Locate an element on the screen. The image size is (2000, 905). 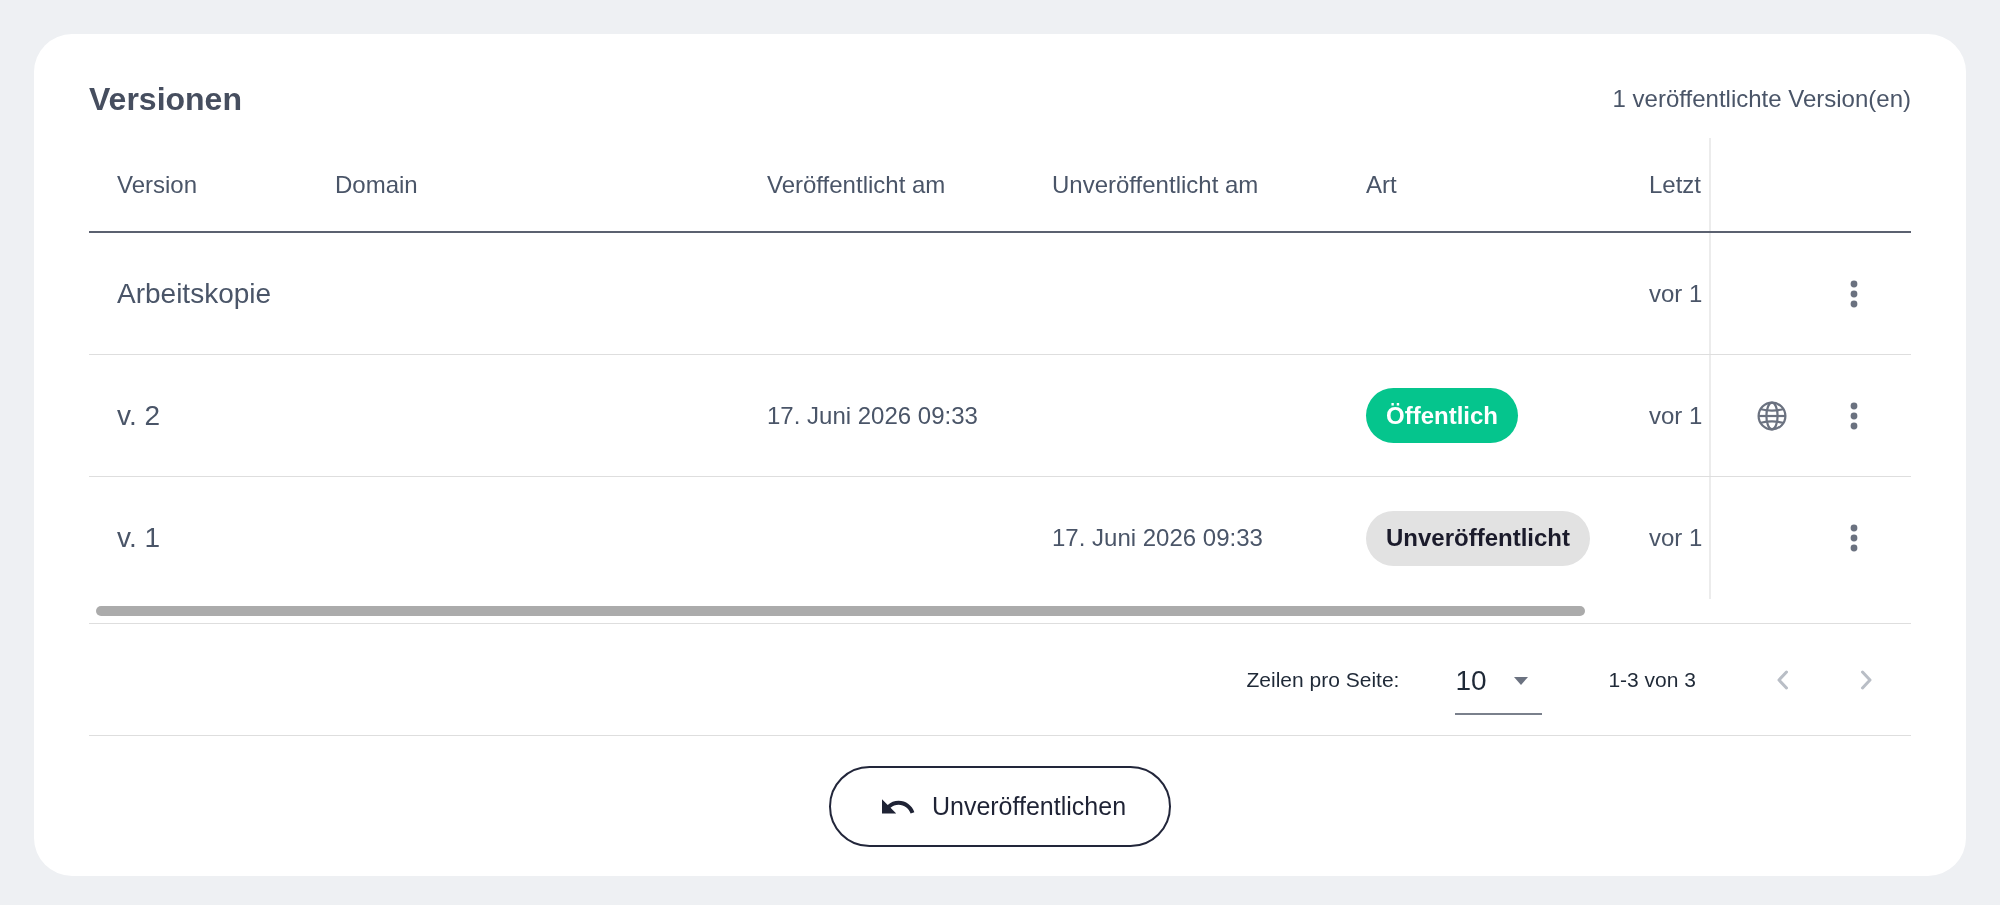
column-header: Art is located at coordinates (1381, 184).